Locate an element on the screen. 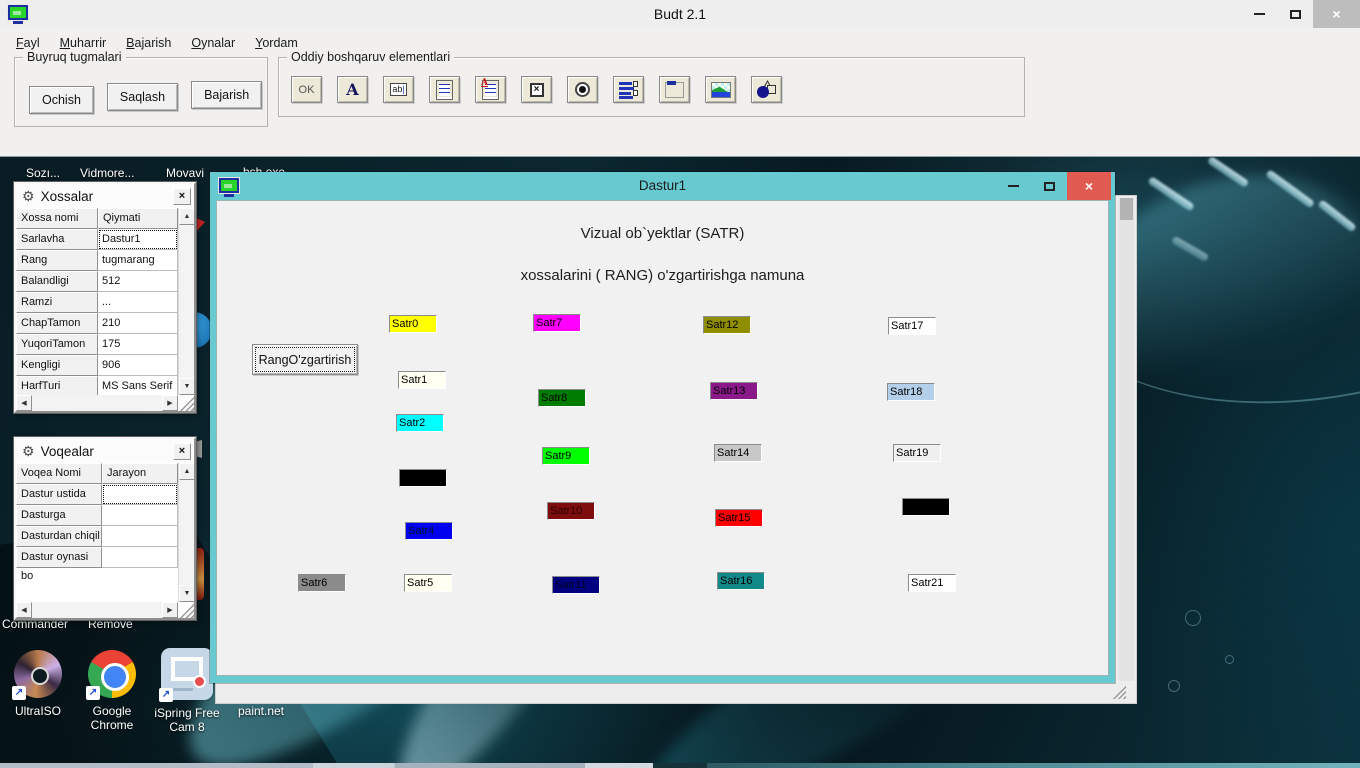 This screenshot has height=768, width=1360. satr-label-satr2: Satr2 is located at coordinates (420, 423).